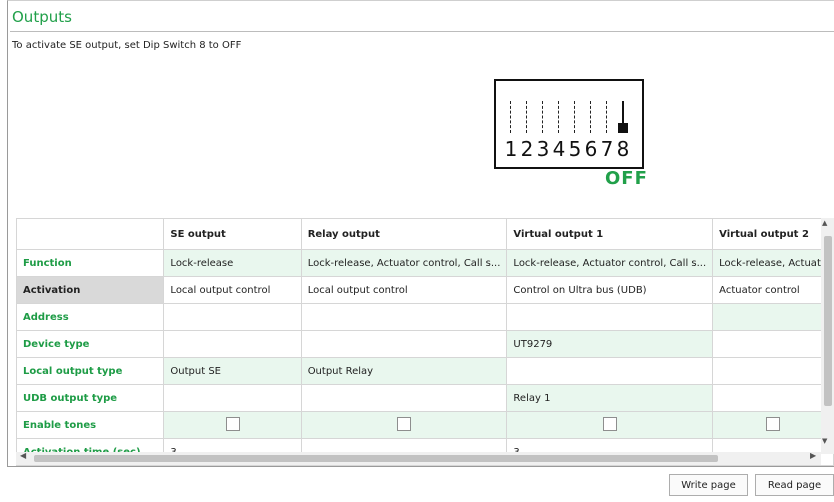  What do you see at coordinates (626, 178) in the screenshot?
I see `dip-switch-state: OFF` at bounding box center [626, 178].